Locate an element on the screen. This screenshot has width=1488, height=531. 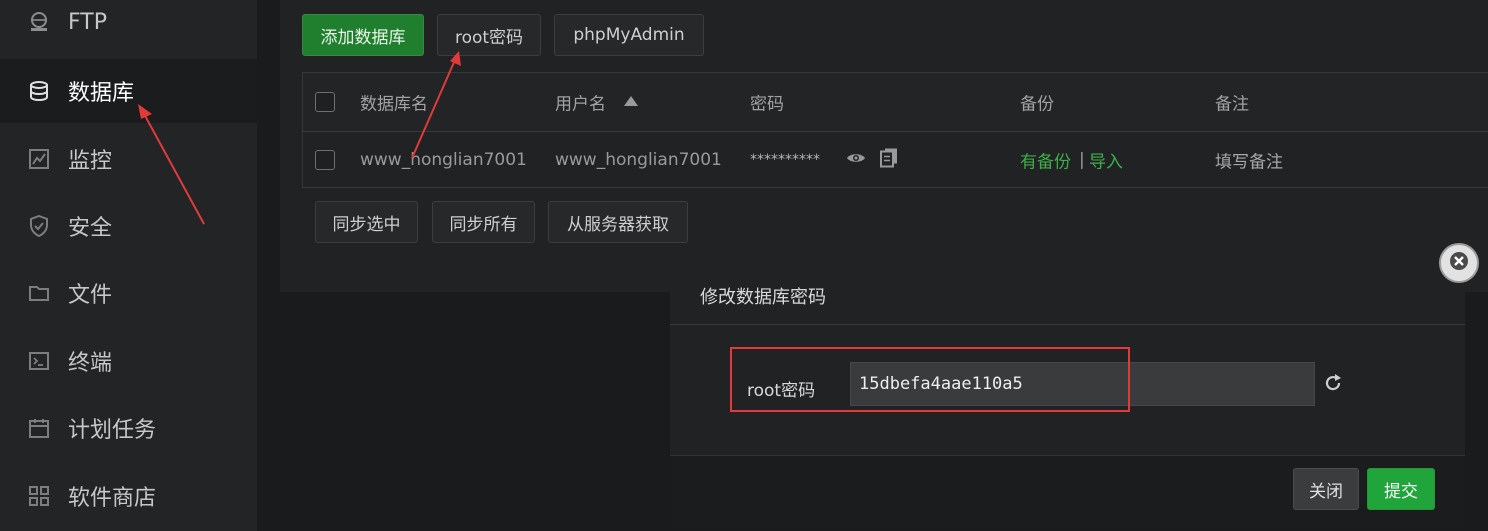
add-database-button: 添加数据库 is located at coordinates (363, 35).